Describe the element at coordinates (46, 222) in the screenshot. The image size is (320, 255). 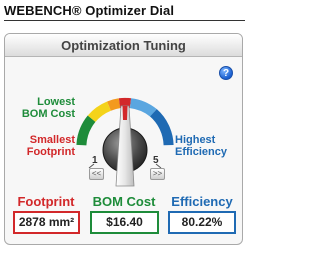
I see `footprint-value: 2878 mm²` at that location.